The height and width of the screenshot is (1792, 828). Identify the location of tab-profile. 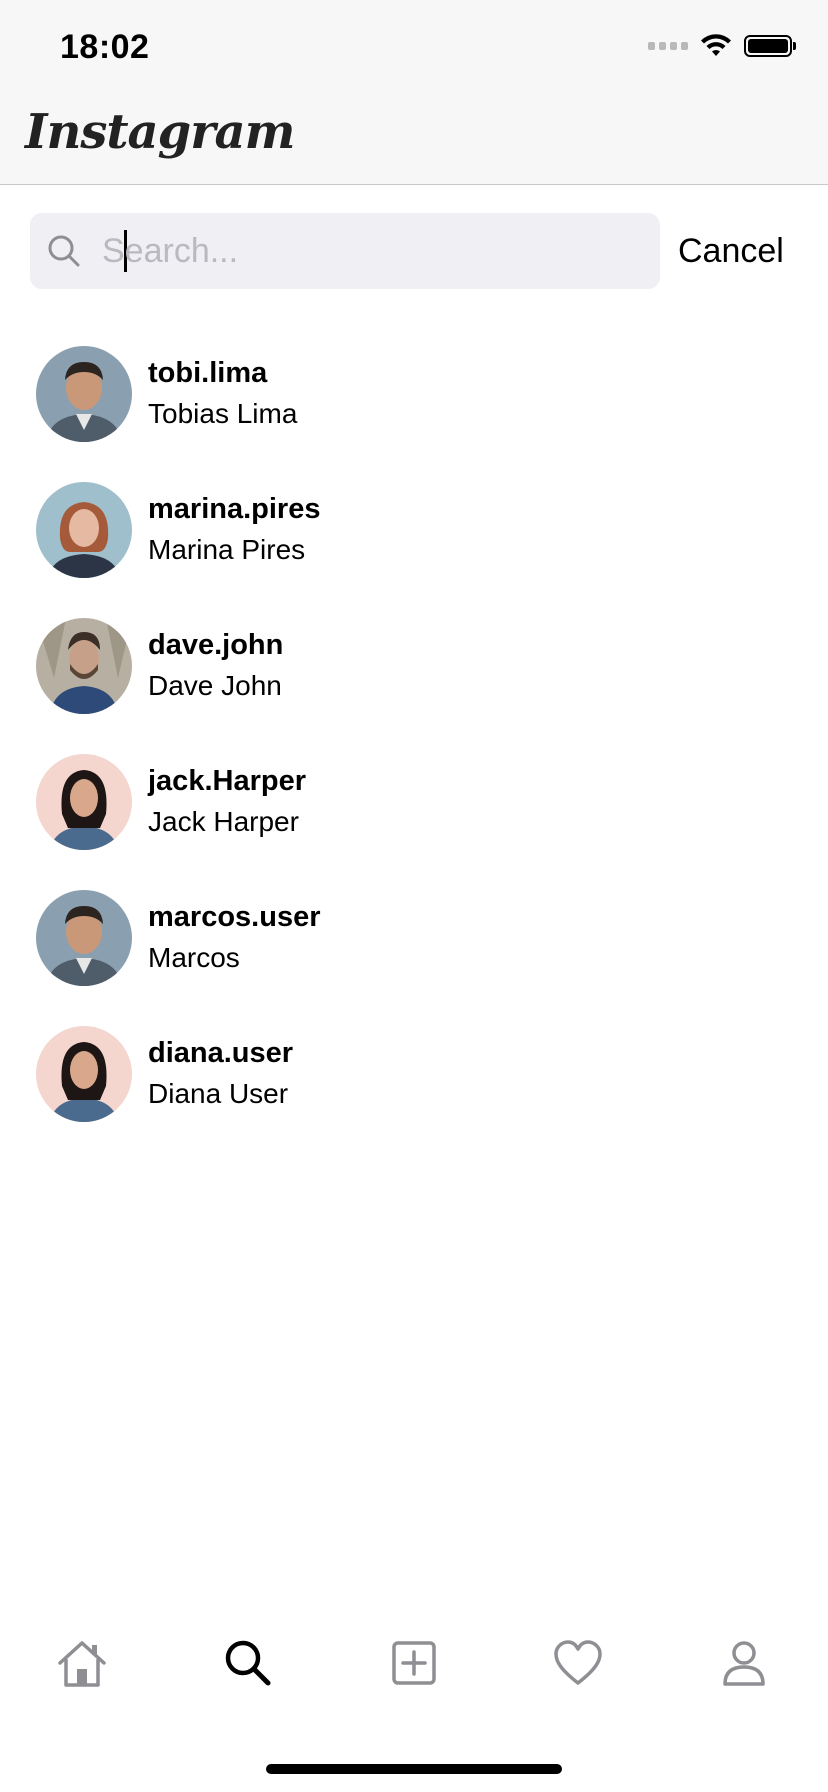
(744, 1663).